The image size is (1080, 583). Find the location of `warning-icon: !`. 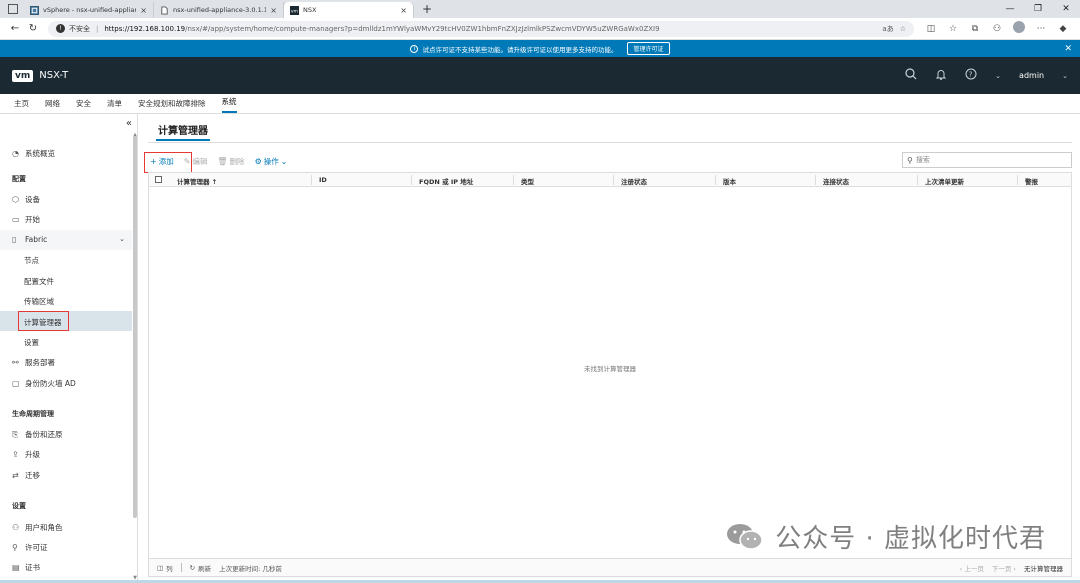

warning-icon: ! is located at coordinates (60, 28).